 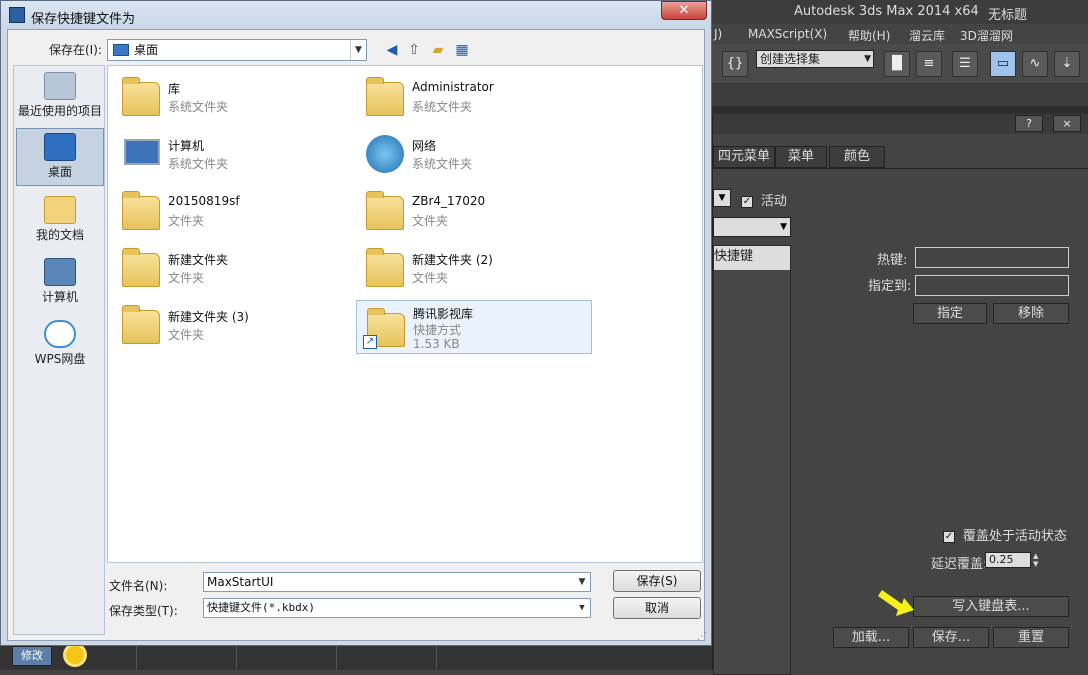 What do you see at coordinates (32, 656) in the screenshot?
I see `modify-button: 修改` at bounding box center [32, 656].